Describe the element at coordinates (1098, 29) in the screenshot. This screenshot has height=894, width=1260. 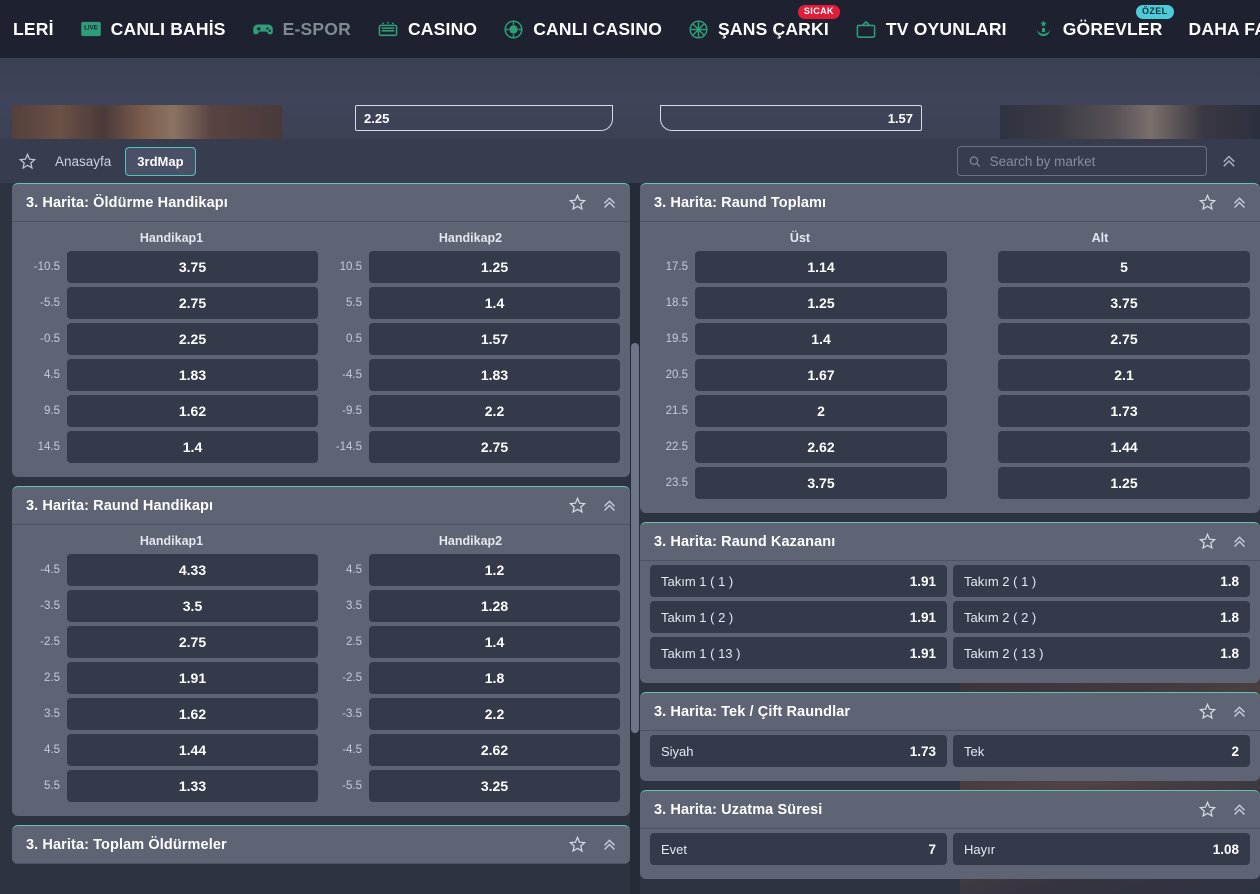
I see `nav-item-g-revler: GÖREVLER ÖZEL` at that location.